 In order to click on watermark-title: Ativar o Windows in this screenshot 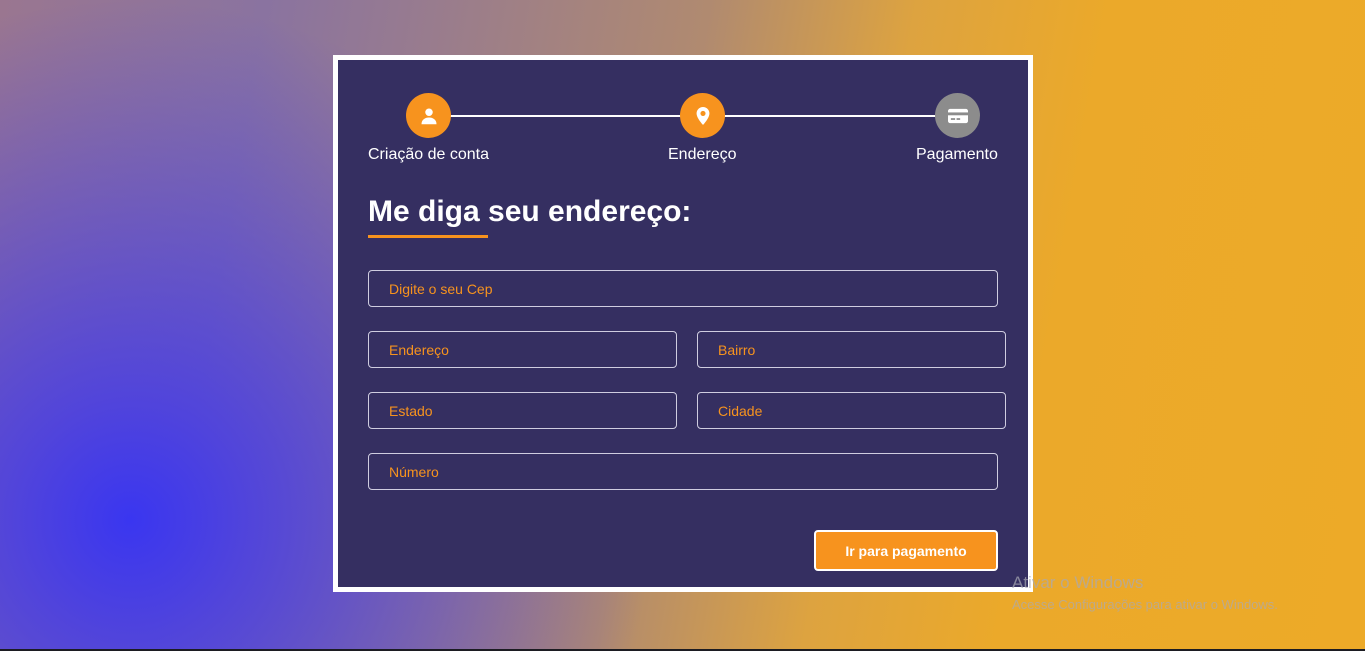, I will do `click(1078, 582)`.